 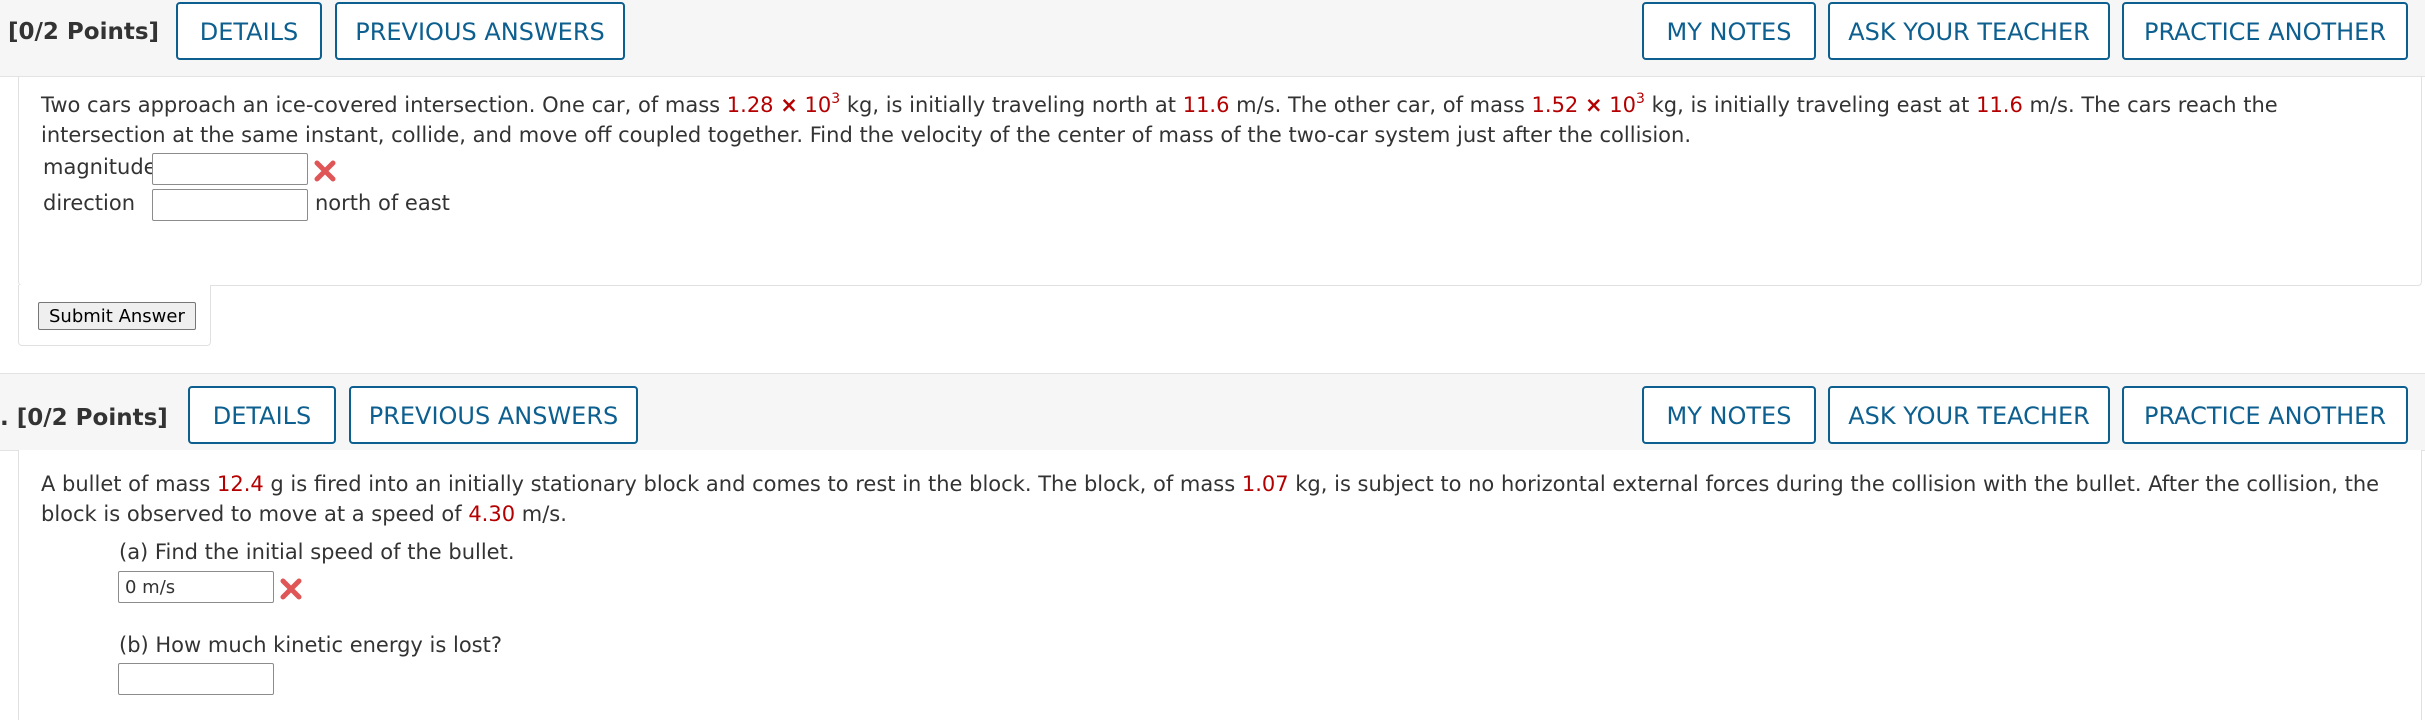 I want to click on stem-text: A bullet of mass, so click(x=129, y=484).